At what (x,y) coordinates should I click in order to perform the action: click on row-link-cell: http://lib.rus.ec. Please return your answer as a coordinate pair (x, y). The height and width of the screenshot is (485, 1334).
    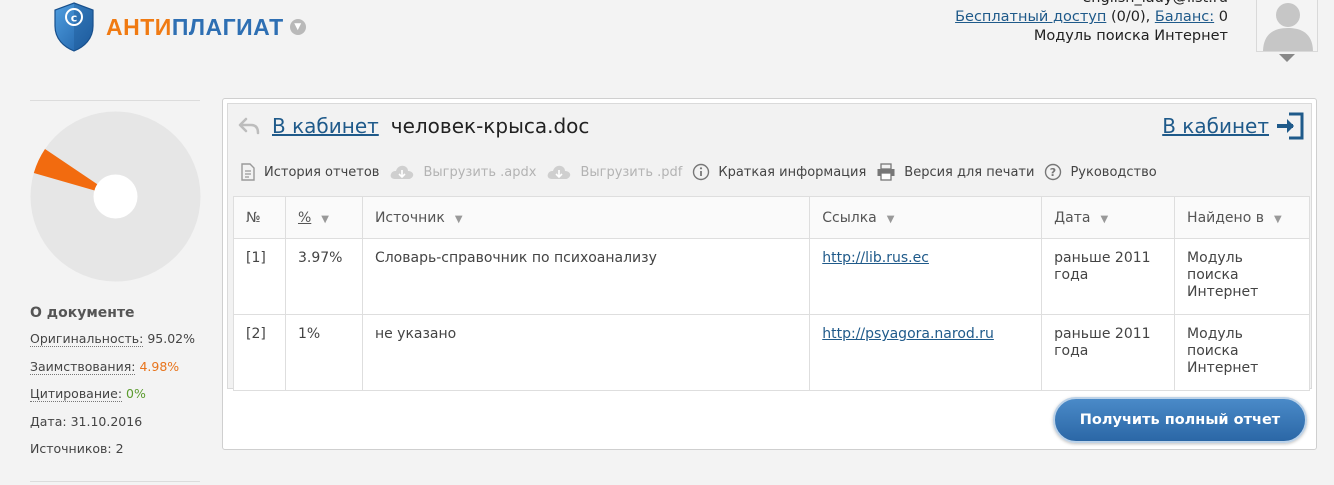
    Looking at the image, I should click on (926, 276).